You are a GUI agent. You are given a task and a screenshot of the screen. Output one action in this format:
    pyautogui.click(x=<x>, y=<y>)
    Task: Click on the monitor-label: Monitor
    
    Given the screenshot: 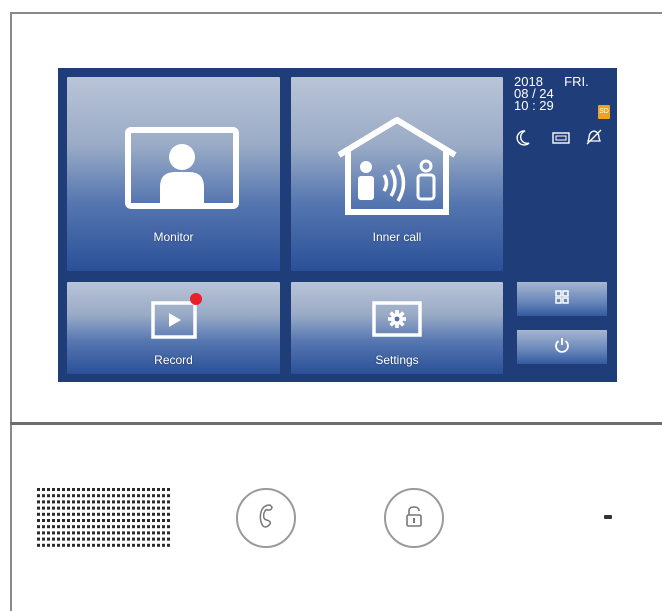 What is the action you would take?
    pyautogui.click(x=173, y=237)
    